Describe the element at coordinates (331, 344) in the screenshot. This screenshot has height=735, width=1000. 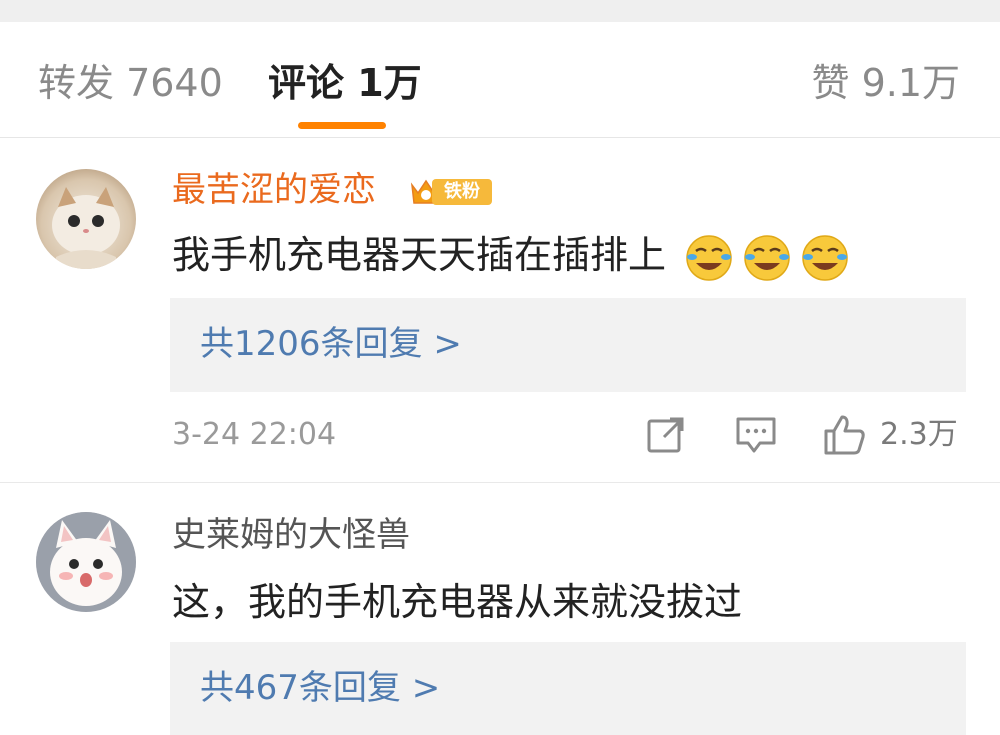
I see `replies-link: 共1206条回复 >` at that location.